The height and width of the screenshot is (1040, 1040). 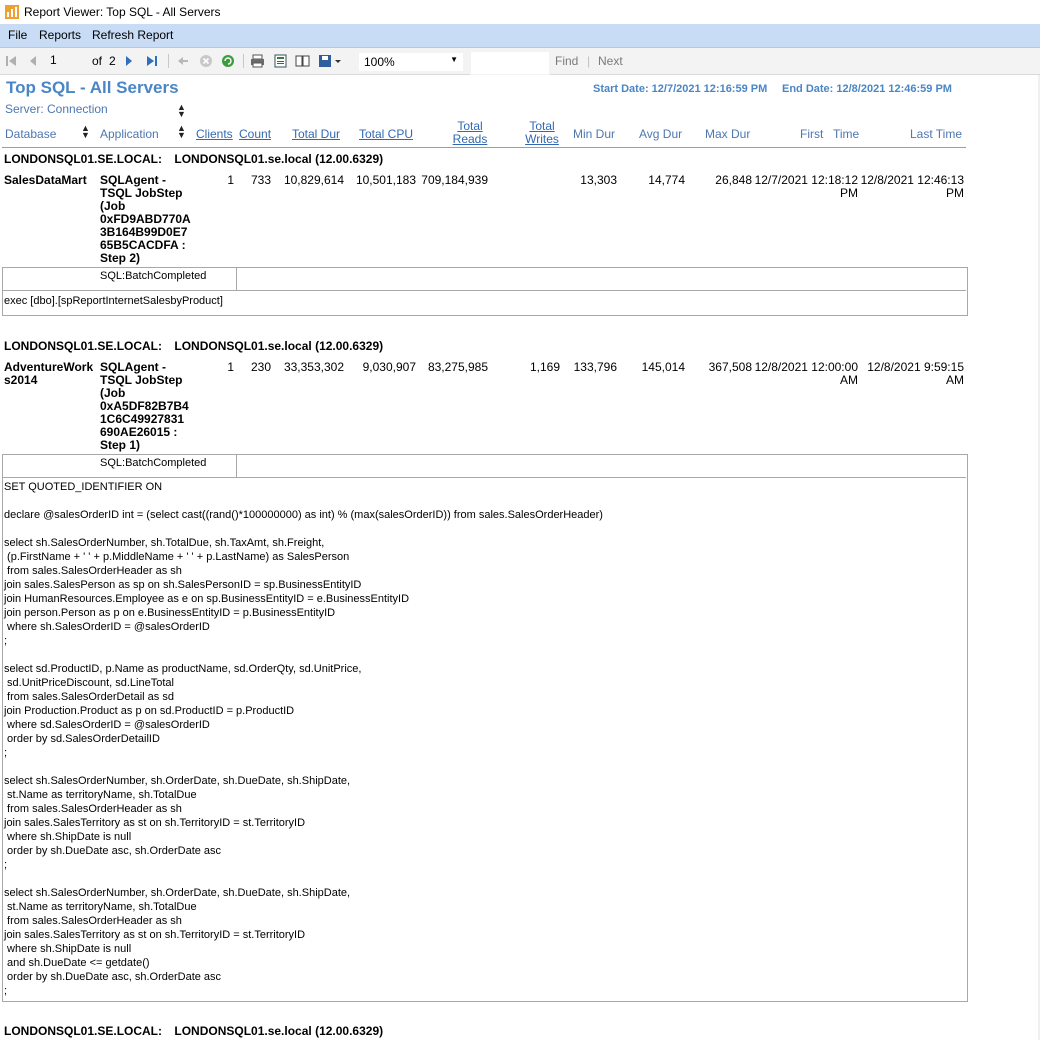 What do you see at coordinates (60, 35) in the screenshot?
I see `menu-reports: Reports` at bounding box center [60, 35].